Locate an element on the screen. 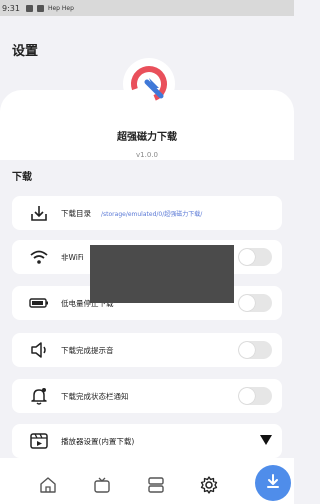  setting-label: 下载完成提示音 is located at coordinates (87, 350).